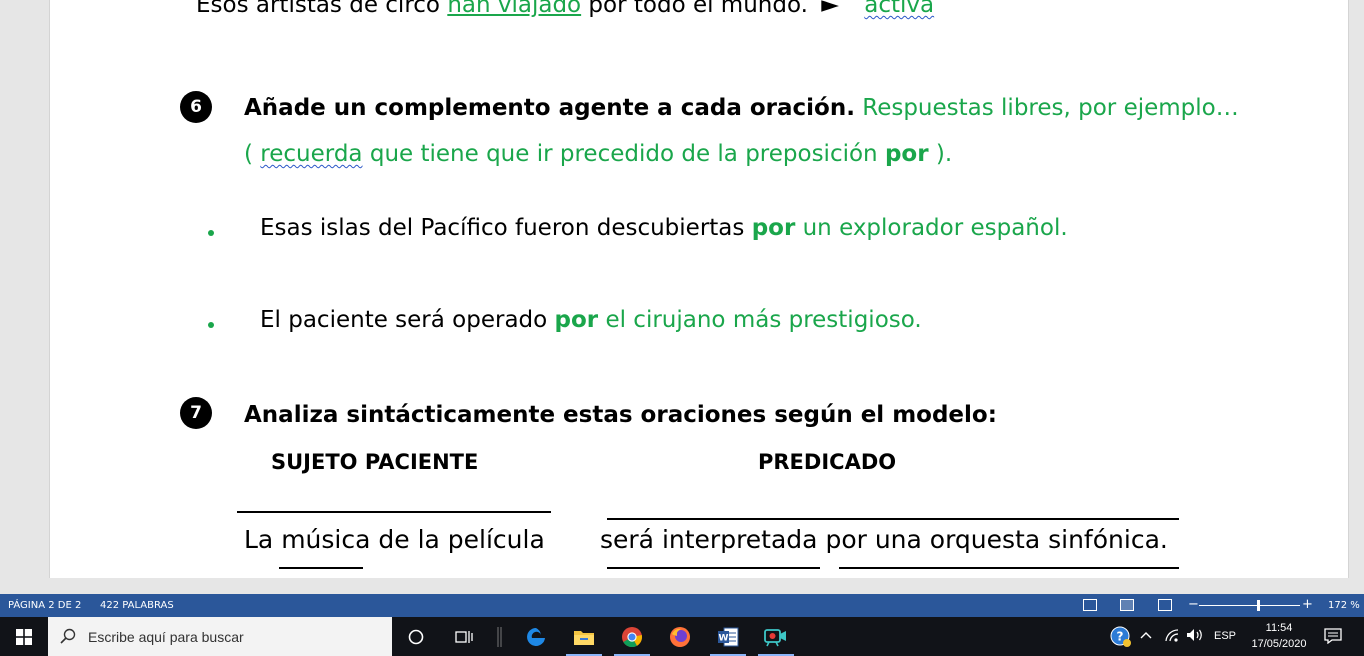 Image resolution: width=1364 pixels, height=656 pixels. I want to click on file-explorer-button, so click(584, 636).